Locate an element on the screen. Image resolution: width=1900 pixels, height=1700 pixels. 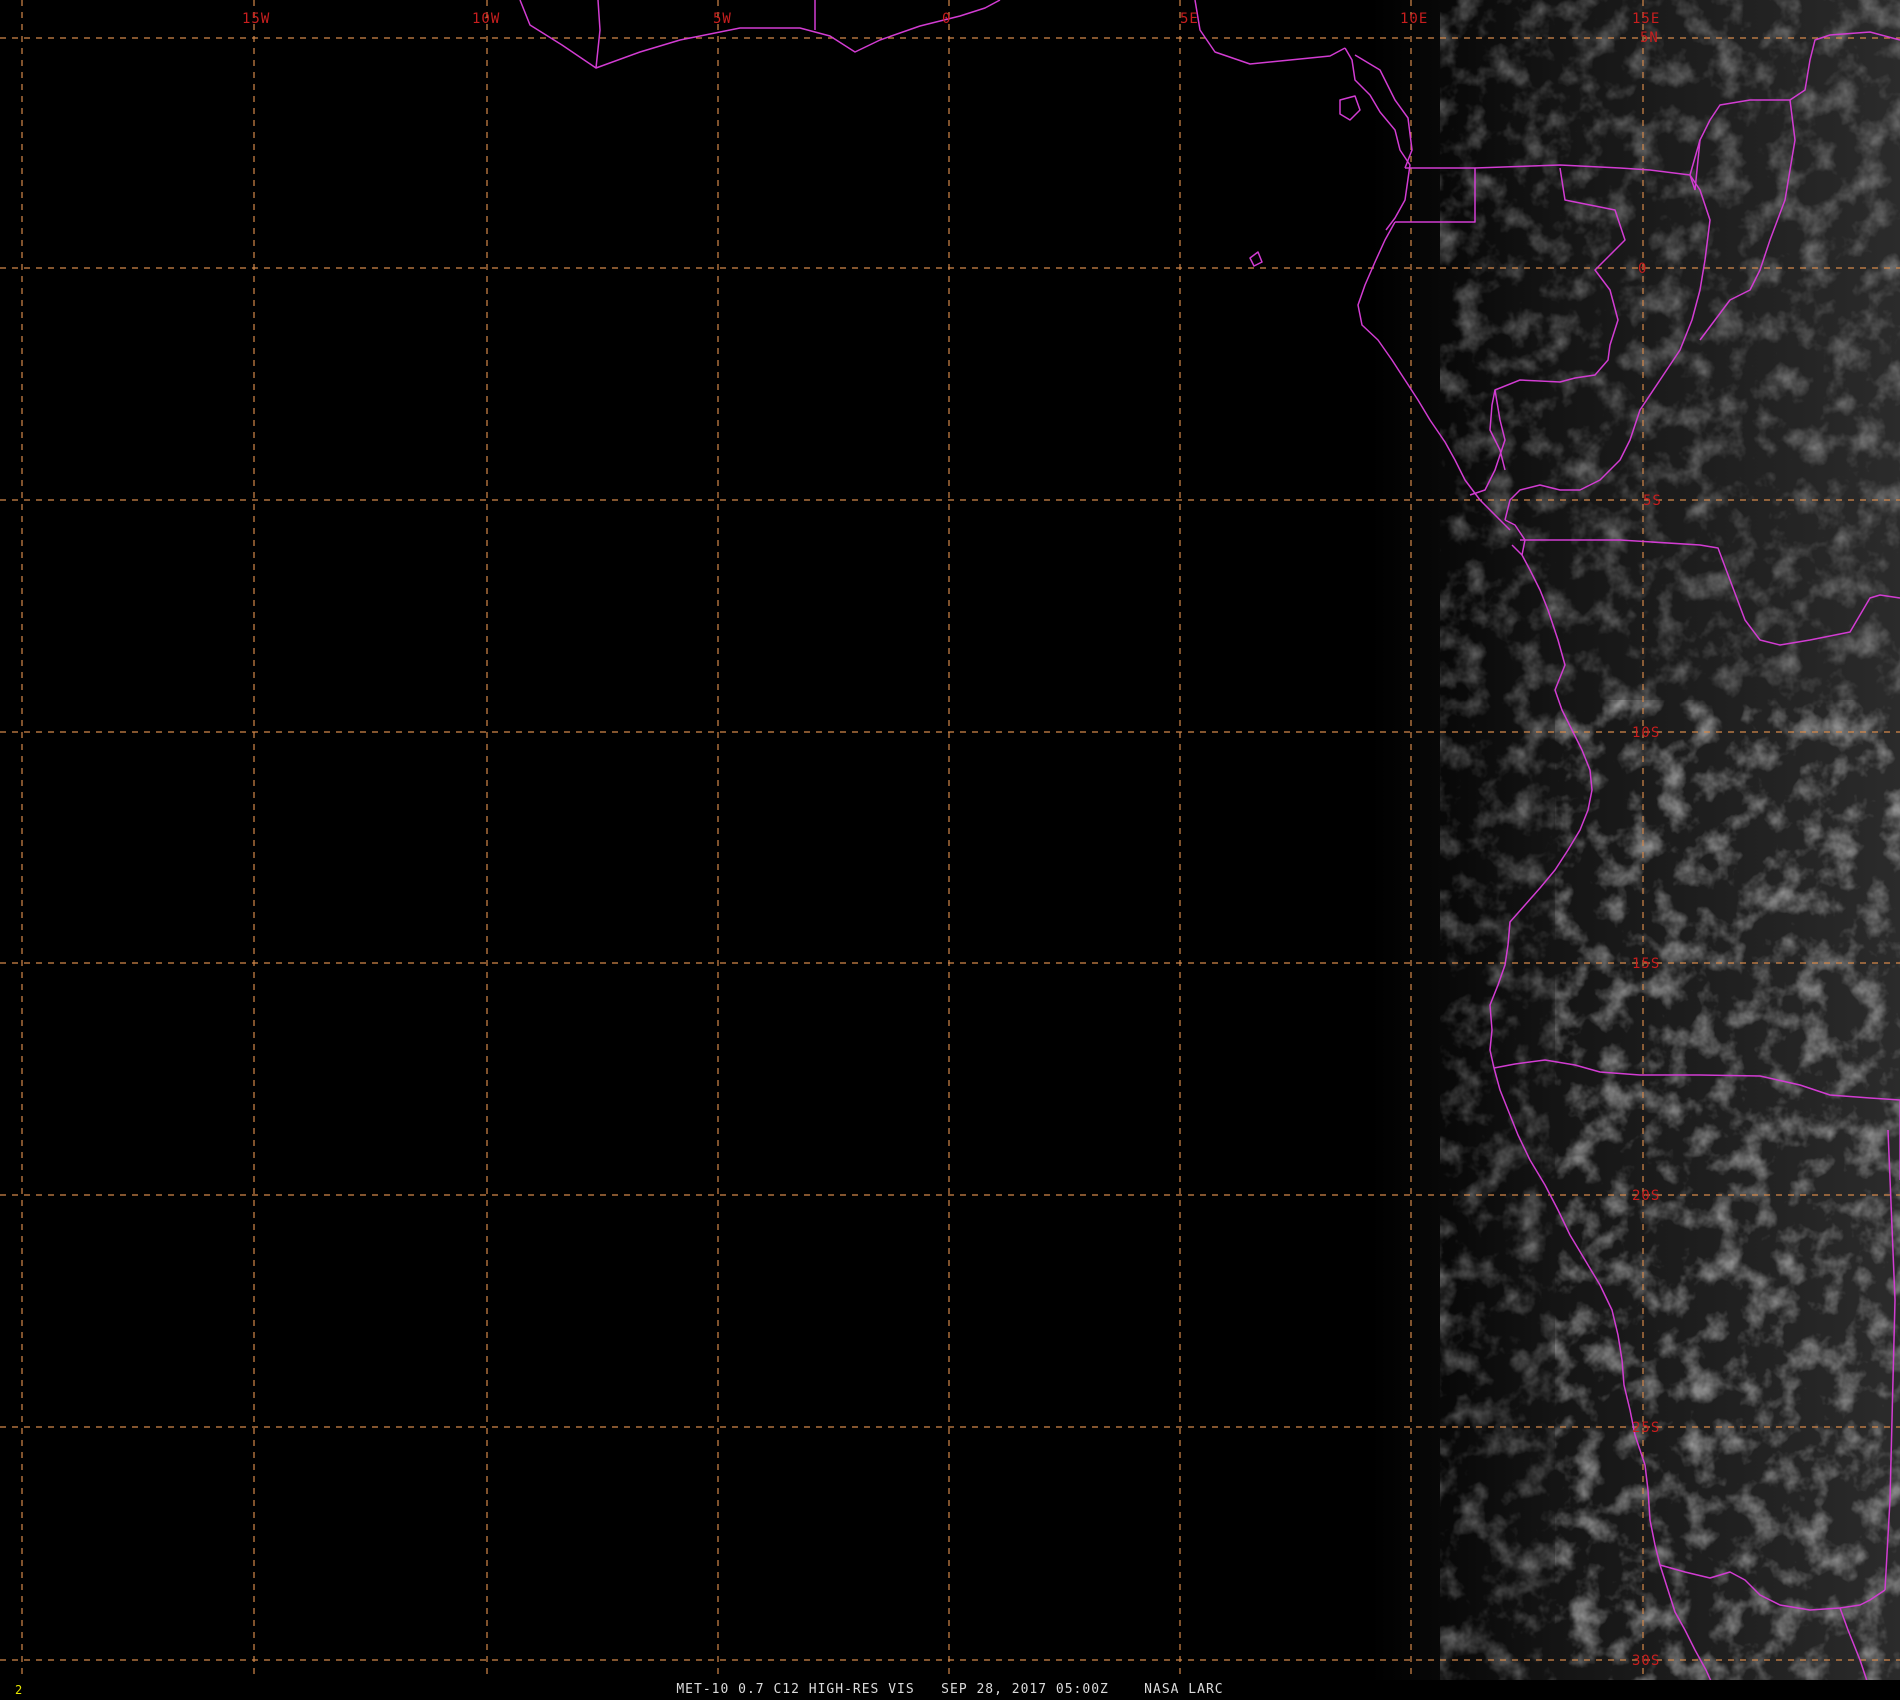
lon-label-15w: 15W is located at coordinates (256, 19).